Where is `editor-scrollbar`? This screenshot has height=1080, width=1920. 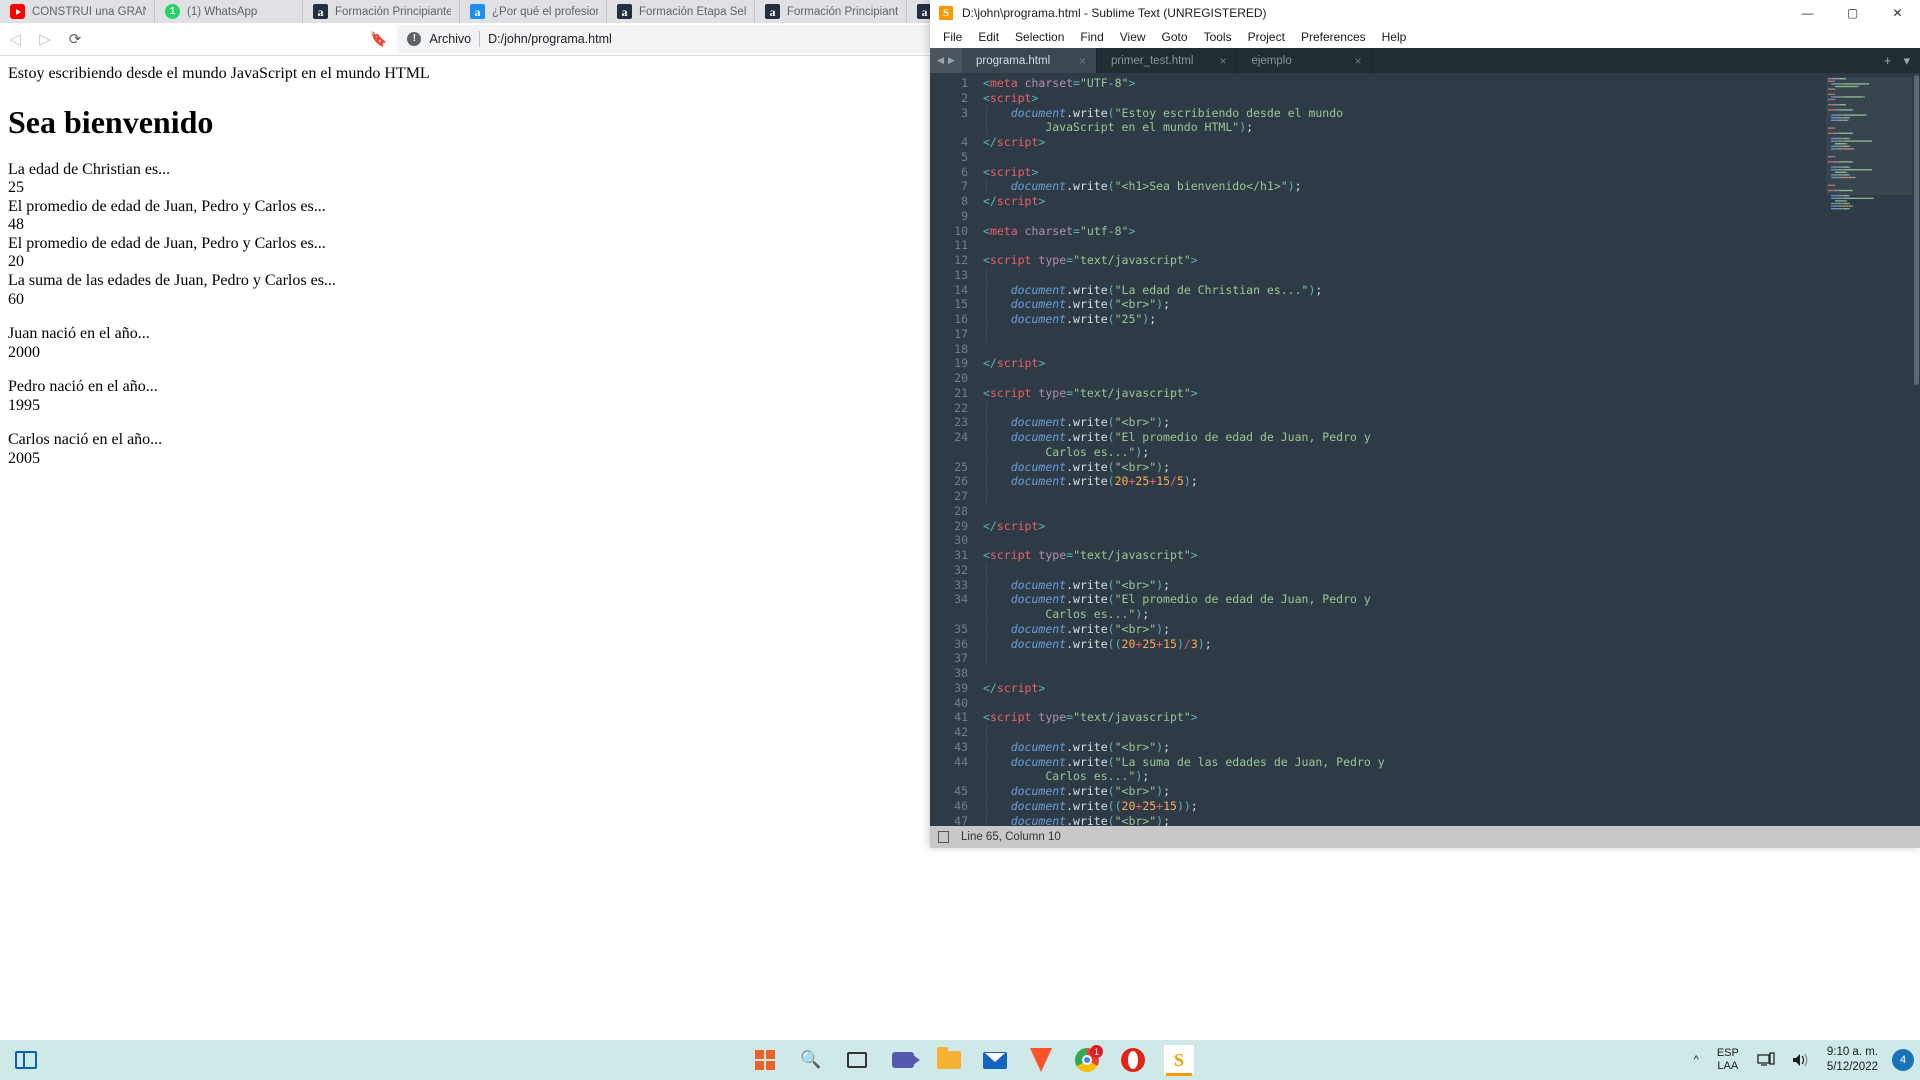 editor-scrollbar is located at coordinates (1916, 449).